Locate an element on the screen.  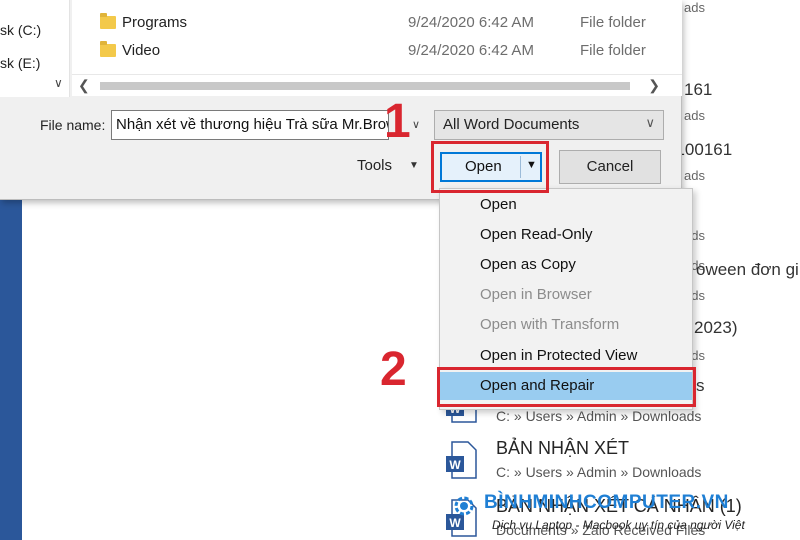
file-name-input: Nhận xét về thương hiệu Trà sữa Mr.Brown is located at coordinates (250, 125).